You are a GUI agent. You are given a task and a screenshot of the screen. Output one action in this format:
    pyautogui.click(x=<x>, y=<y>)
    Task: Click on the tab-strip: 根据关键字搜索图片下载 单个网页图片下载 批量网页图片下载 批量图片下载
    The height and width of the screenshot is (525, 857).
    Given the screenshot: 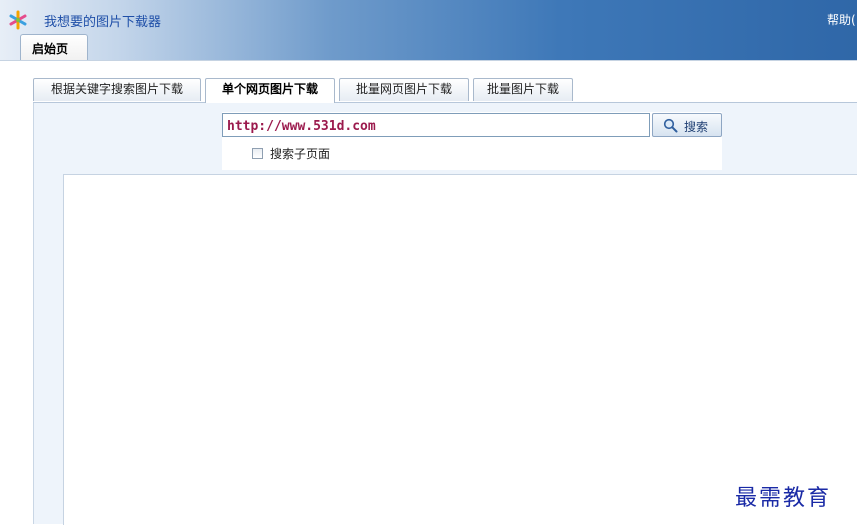 What is the action you would take?
    pyautogui.click(x=445, y=90)
    